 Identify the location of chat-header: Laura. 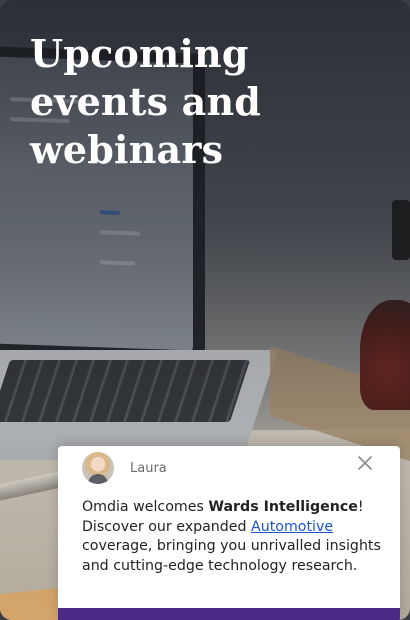
(124, 468).